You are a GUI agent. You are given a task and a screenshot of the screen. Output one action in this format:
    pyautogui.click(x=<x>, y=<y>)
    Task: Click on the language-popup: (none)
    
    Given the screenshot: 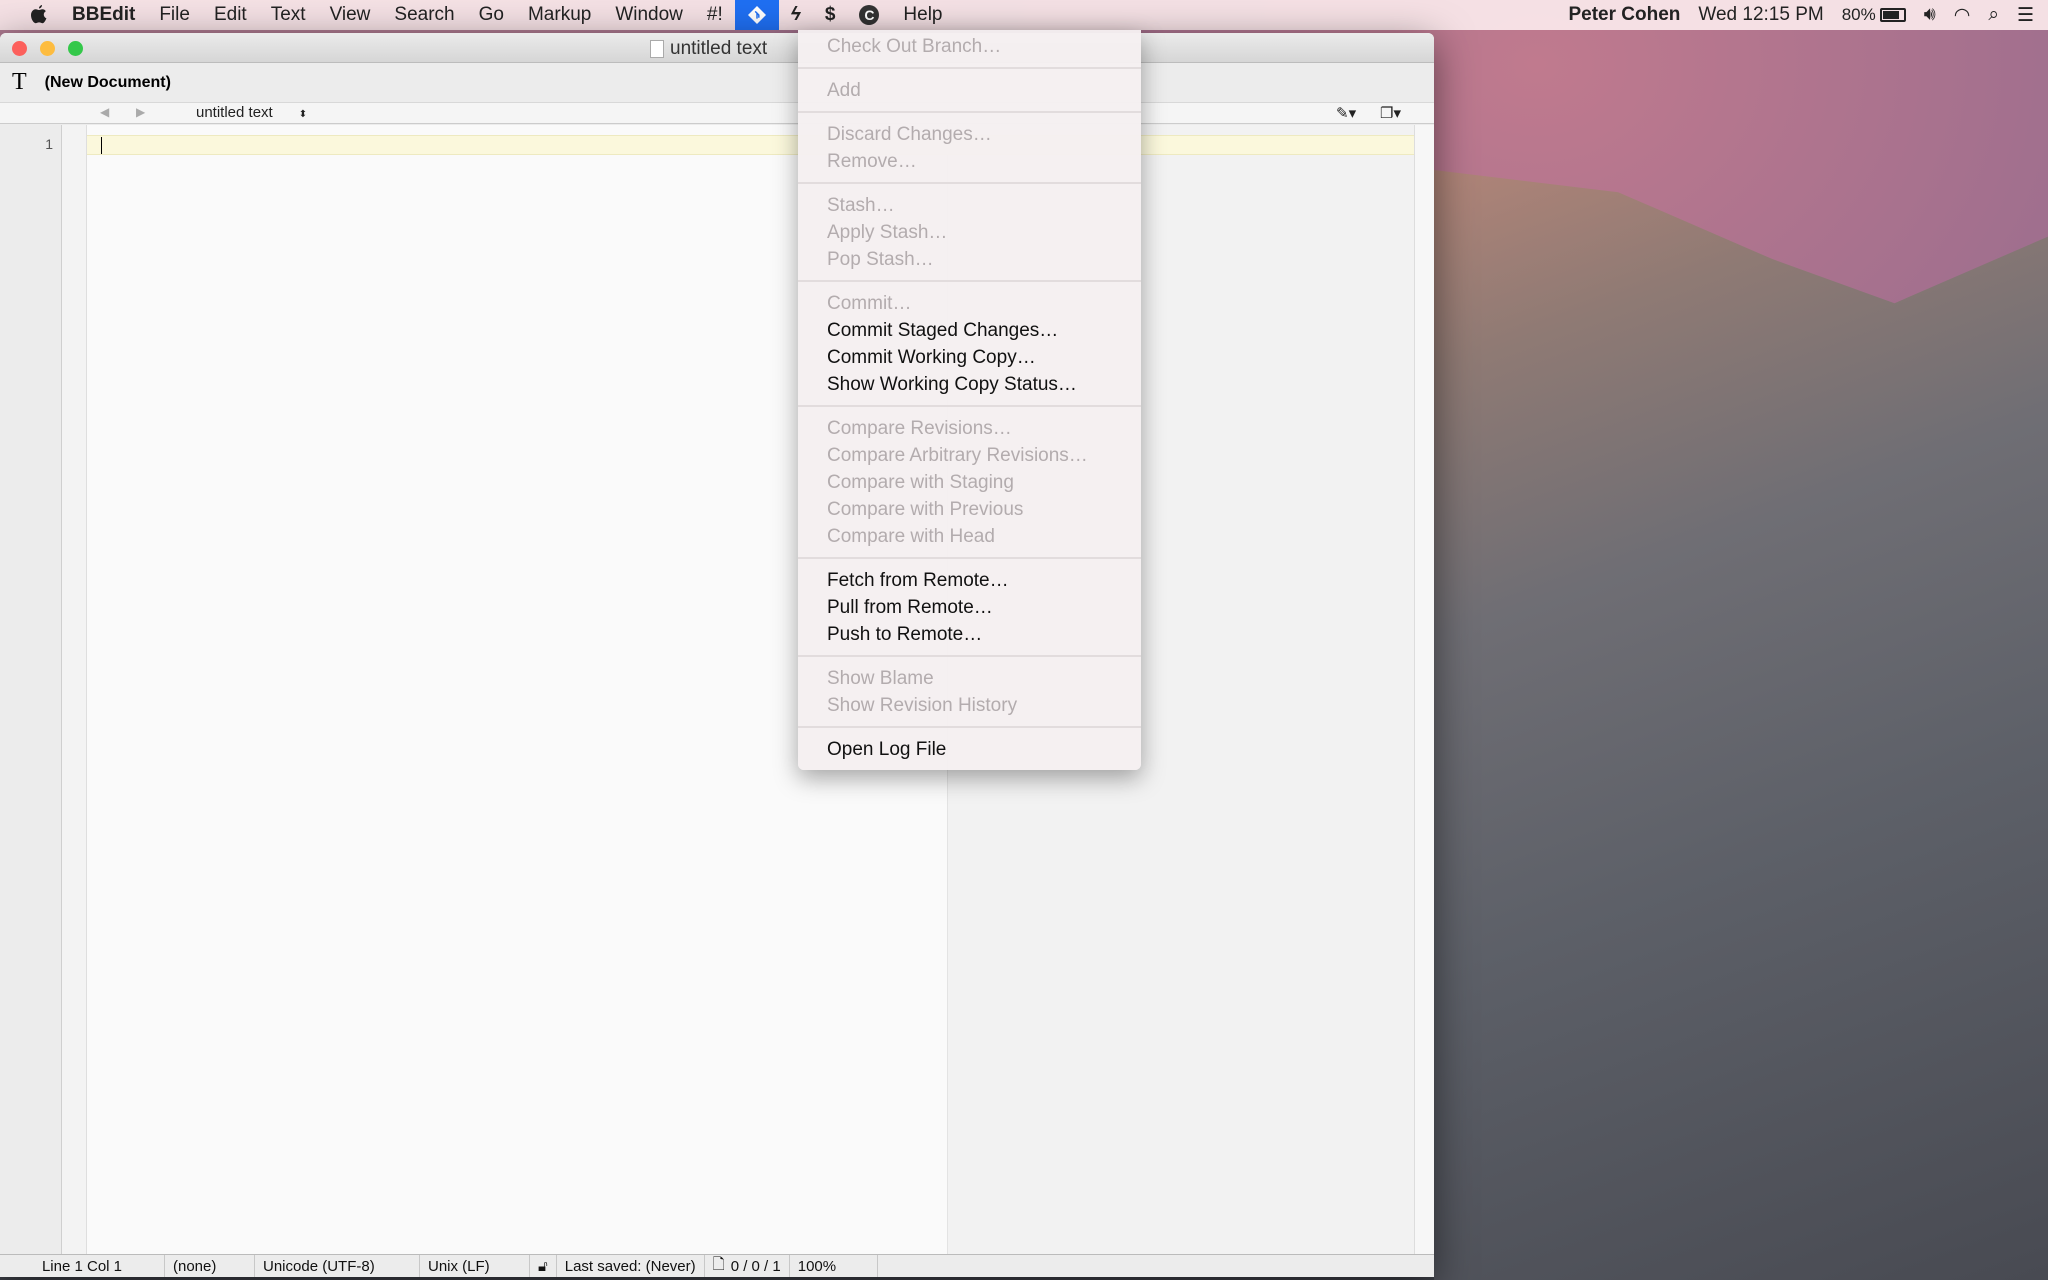 What is the action you would take?
    pyautogui.click(x=210, y=1266)
    